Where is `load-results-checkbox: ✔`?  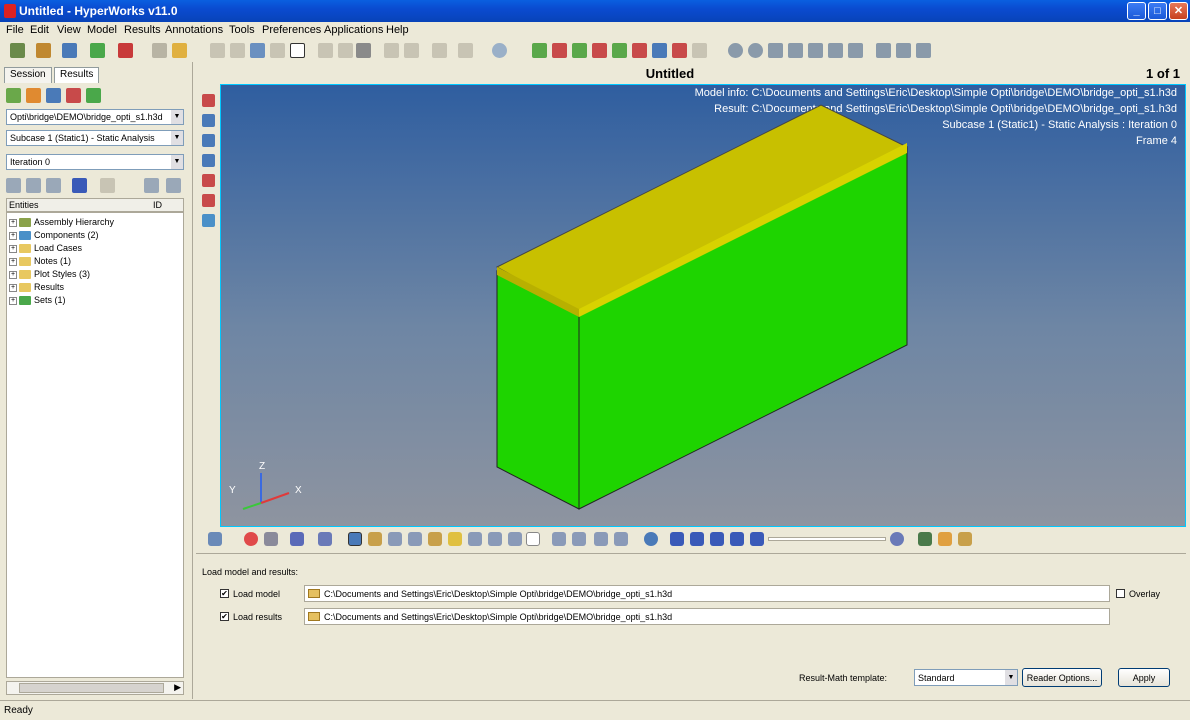
load-results-checkbox: ✔ is located at coordinates (224, 616).